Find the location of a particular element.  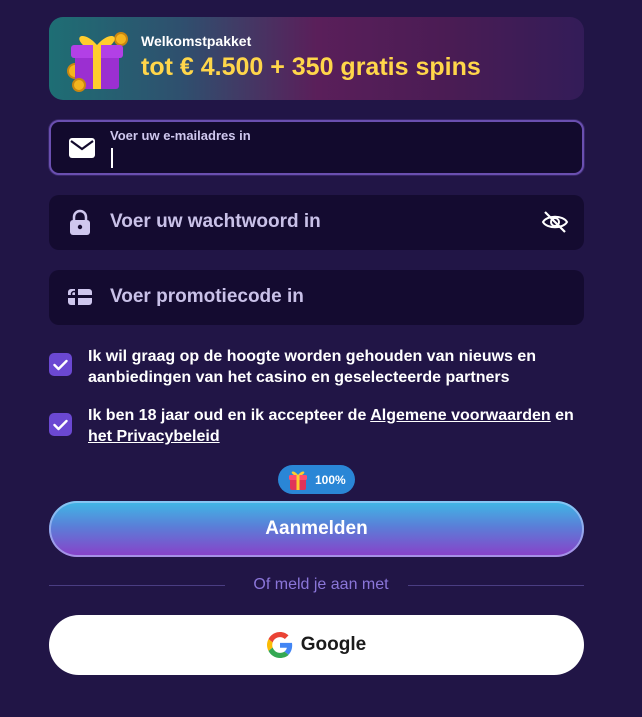

newsletter-checkbox is located at coordinates (60, 364).